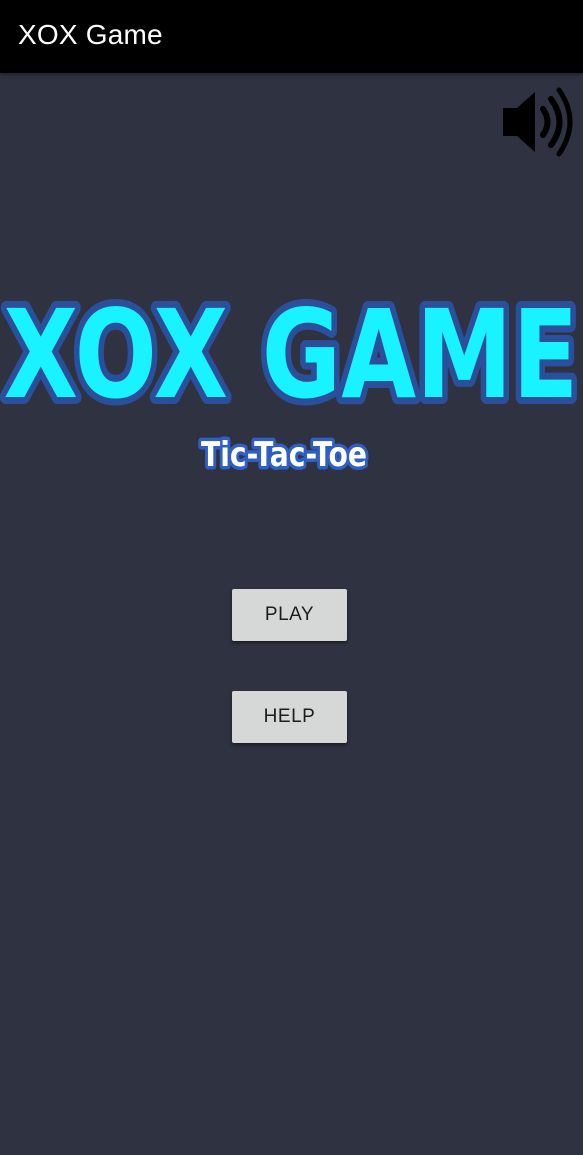  I want to click on sound-toggle-button, so click(535, 122).